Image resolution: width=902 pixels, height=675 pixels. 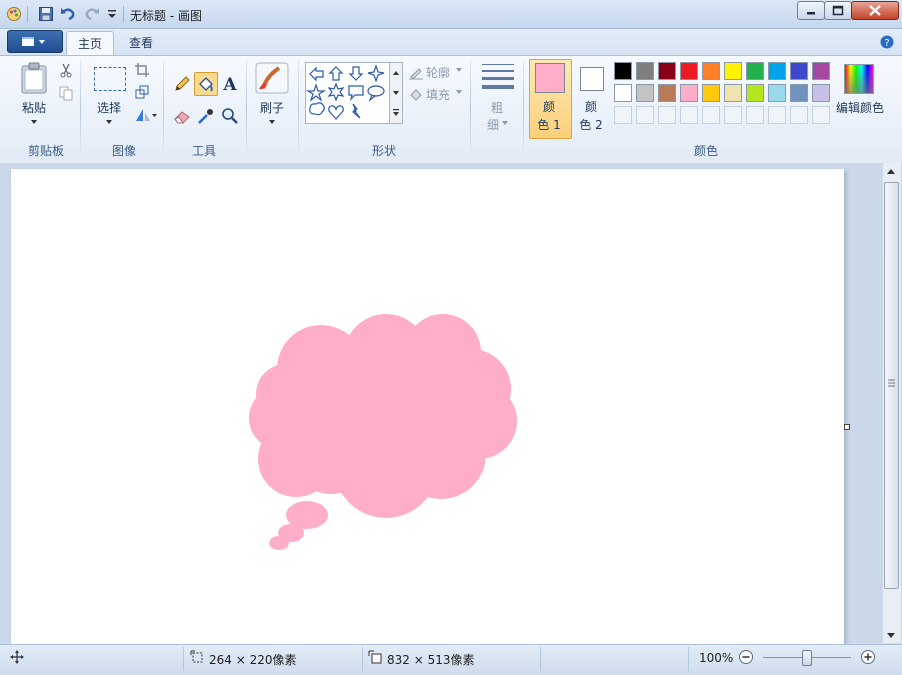 I want to click on select-icon, so click(x=110, y=79).